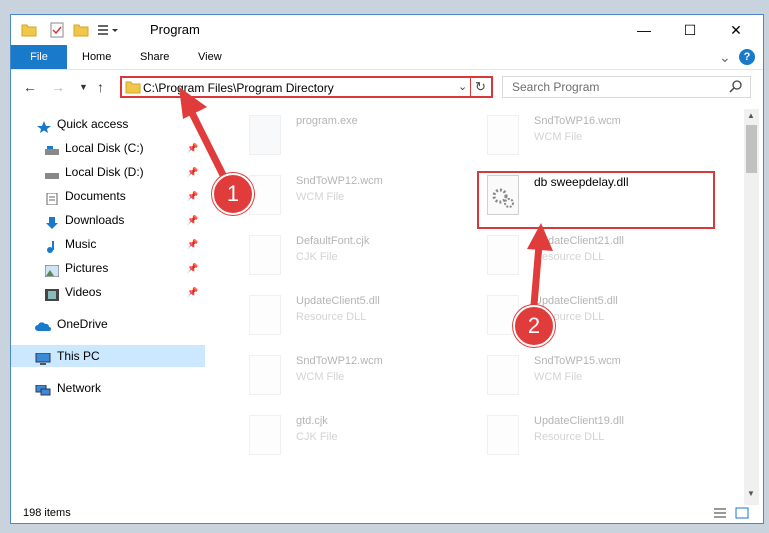  Describe the element at coordinates (534, 326) in the screenshot. I see `callout-2: 2` at that location.